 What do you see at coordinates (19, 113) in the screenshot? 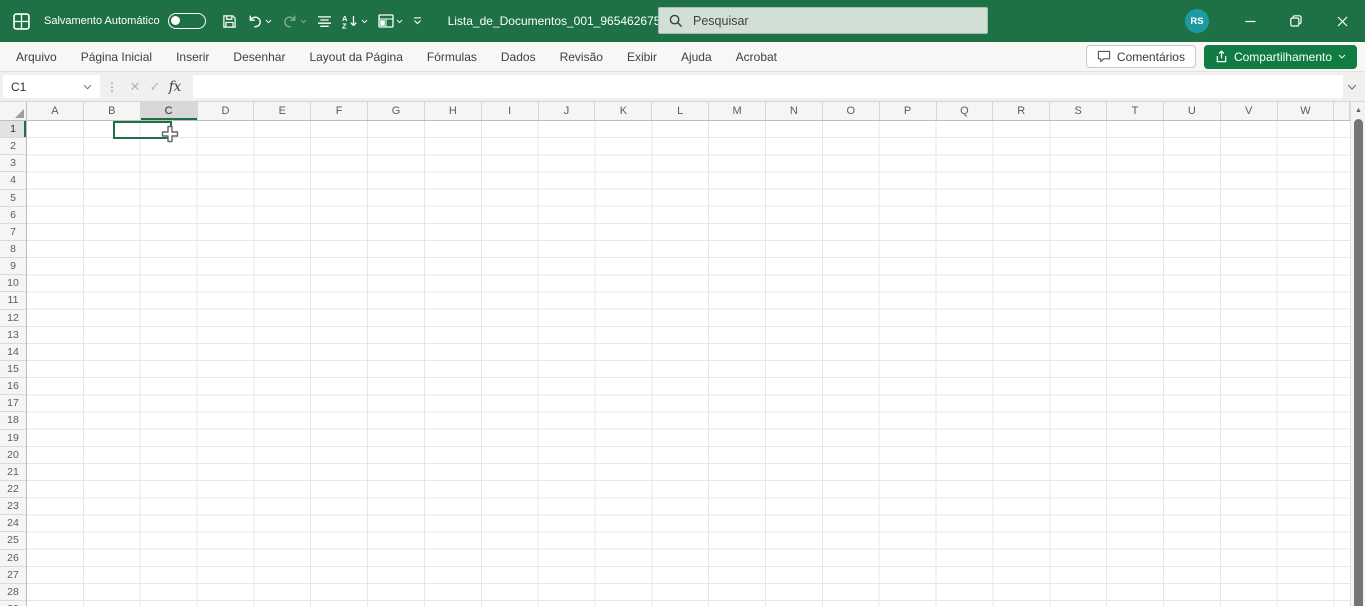
I see `select-all-triangle-icon` at bounding box center [19, 113].